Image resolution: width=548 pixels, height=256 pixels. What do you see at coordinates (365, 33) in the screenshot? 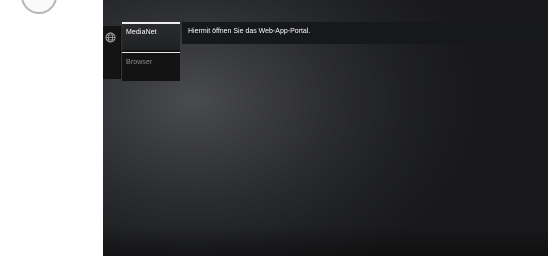
I see `description-bar: Hiermit öffnen Sie das Web-App-Portal.` at bounding box center [365, 33].